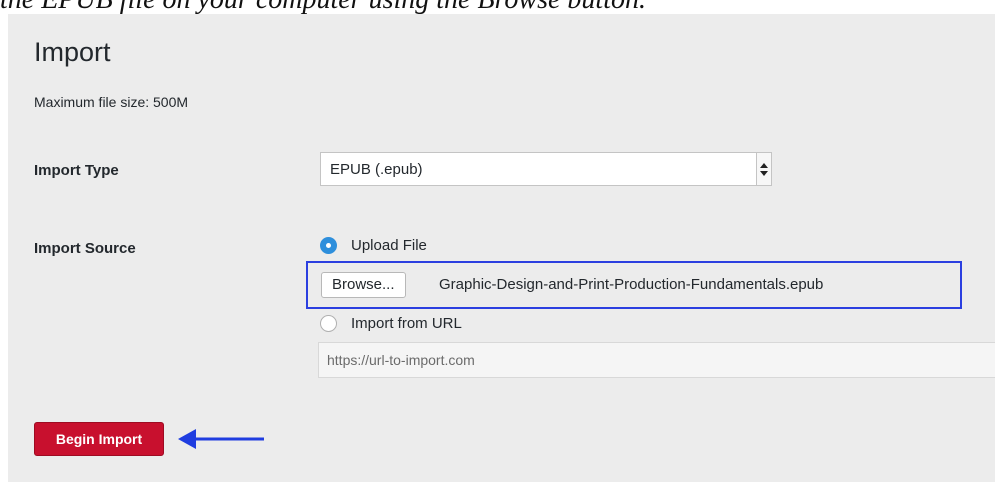 The width and height of the screenshot is (995, 482). I want to click on max-file-size-note: Maximum file size: 500M, so click(111, 102).